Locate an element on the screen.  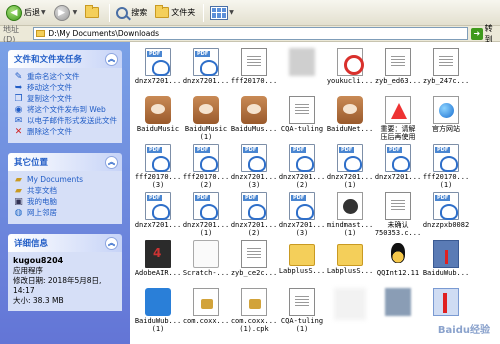
folder-file-icon is located at coordinates (350, 255).